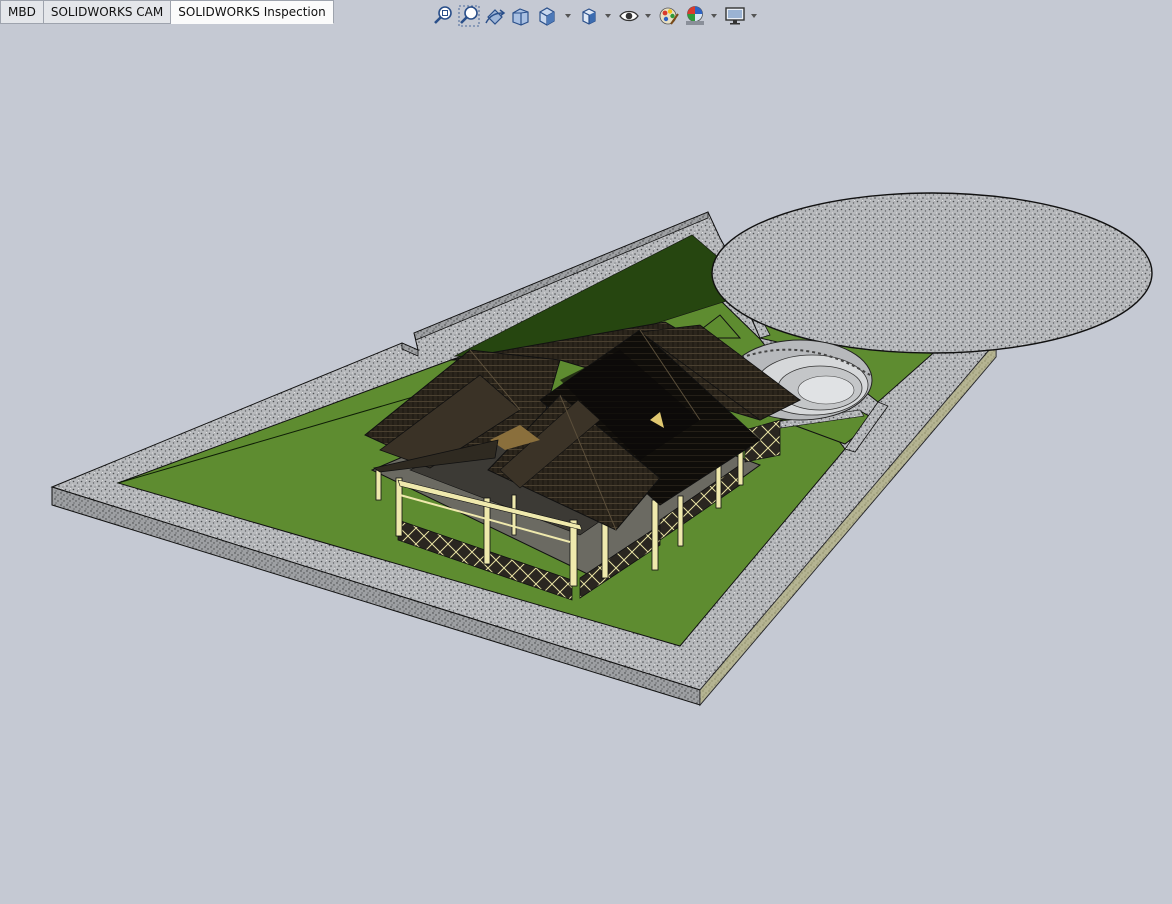 The height and width of the screenshot is (904, 1172). Describe the element at coordinates (714, 16) in the screenshot. I see `apply-scene-dropdown-icon` at that location.